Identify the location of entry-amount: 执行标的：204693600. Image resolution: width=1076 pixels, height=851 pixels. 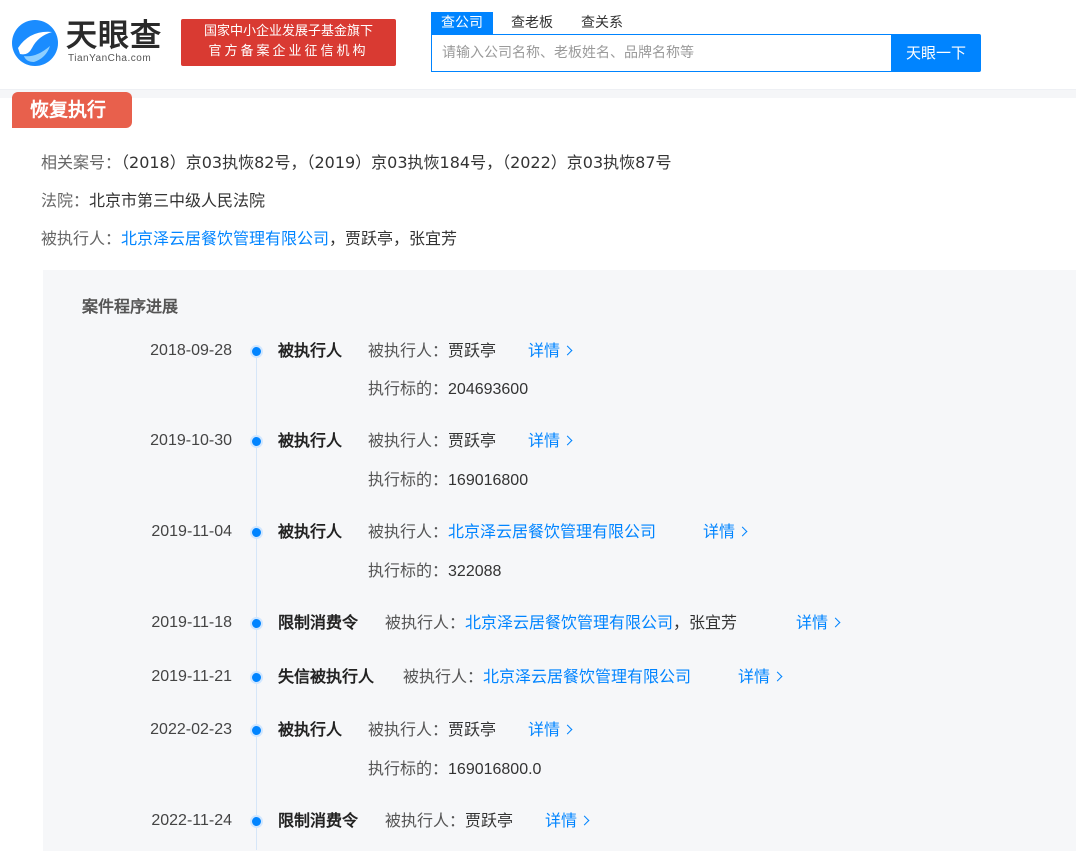
(448, 389).